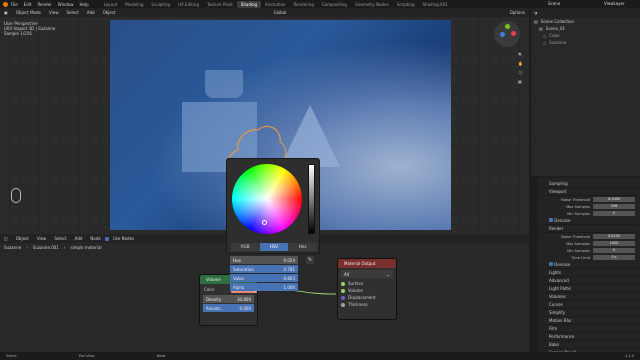  What do you see at coordinates (589, 229) in the screenshot?
I see `section-header: Render` at bounding box center [589, 229].